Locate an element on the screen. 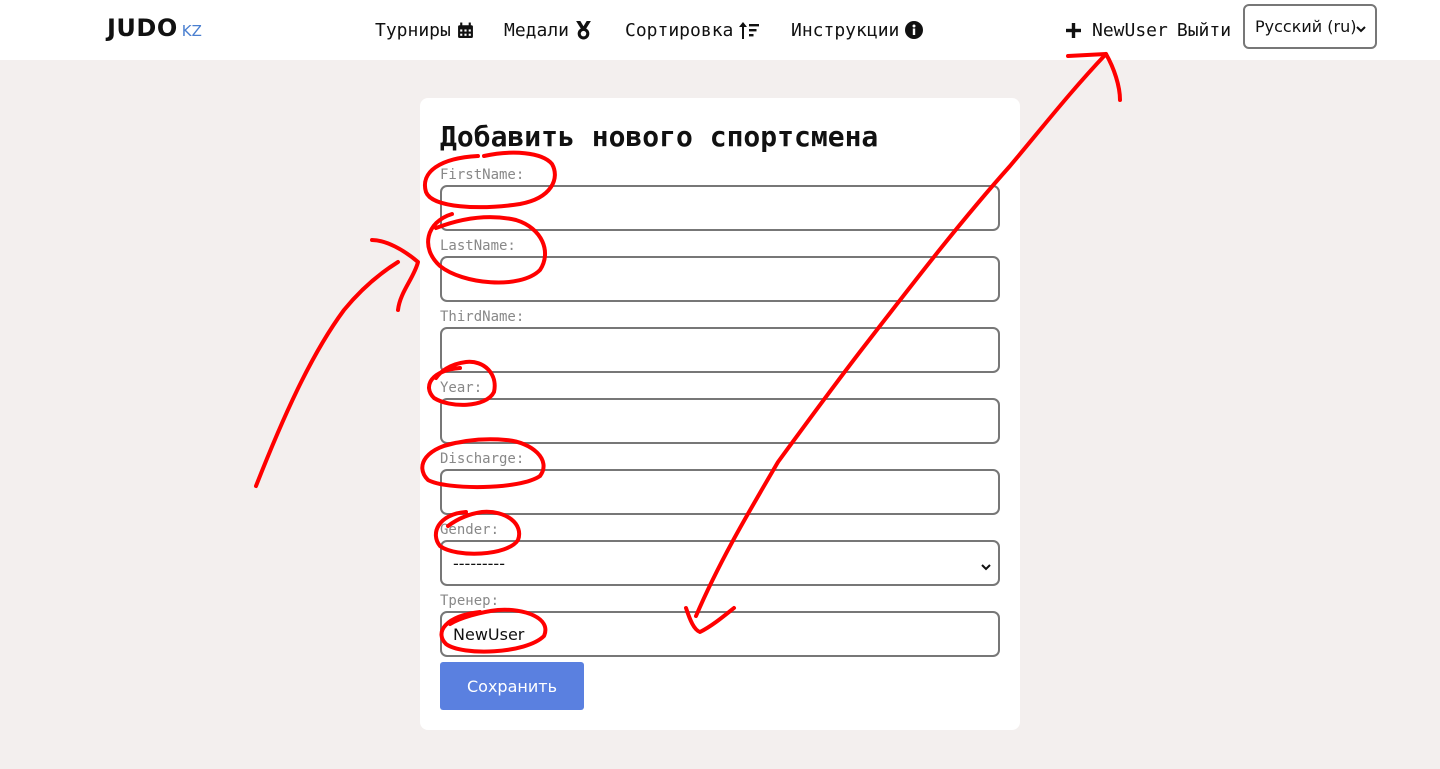 This screenshot has width=1440, height=769. nav-tournaments: Турниры is located at coordinates (424, 30).